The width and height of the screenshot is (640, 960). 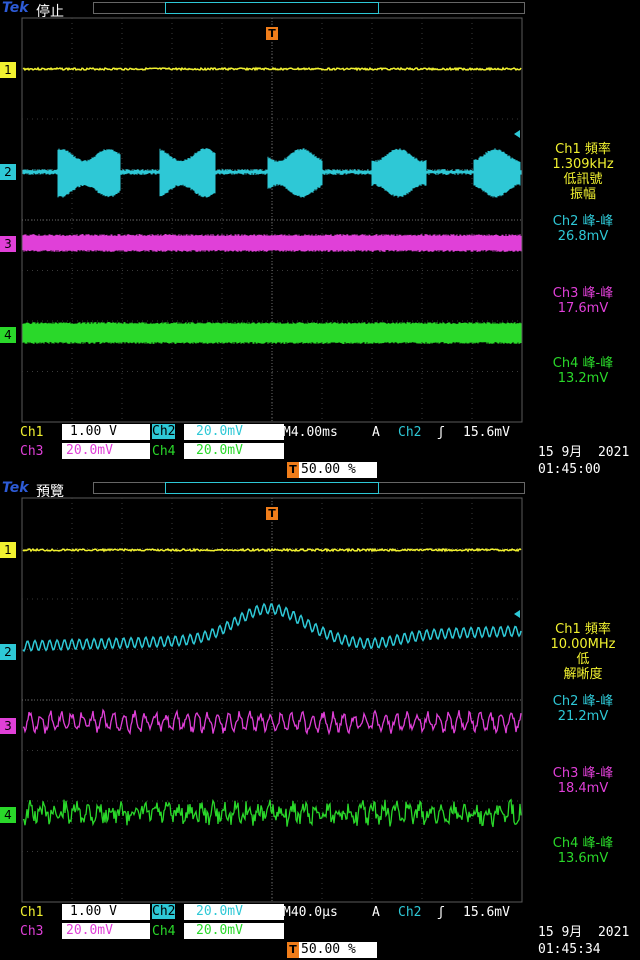 I want to click on ch4-pk-pk-readout: Ch4 峰-峰 13.6mV, so click(x=583, y=851).